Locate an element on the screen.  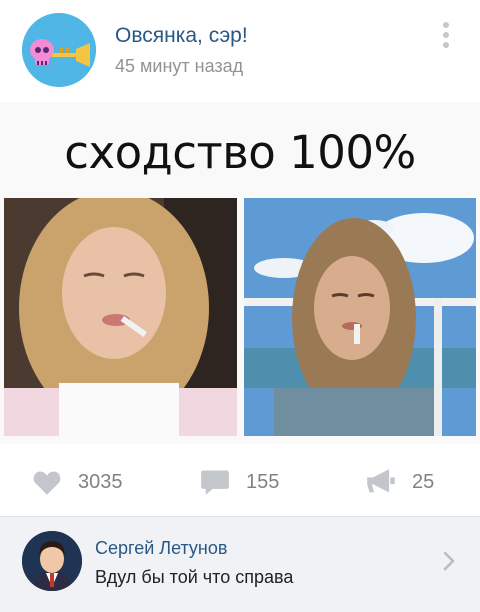
like-button: 3035 is located at coordinates (77, 482).